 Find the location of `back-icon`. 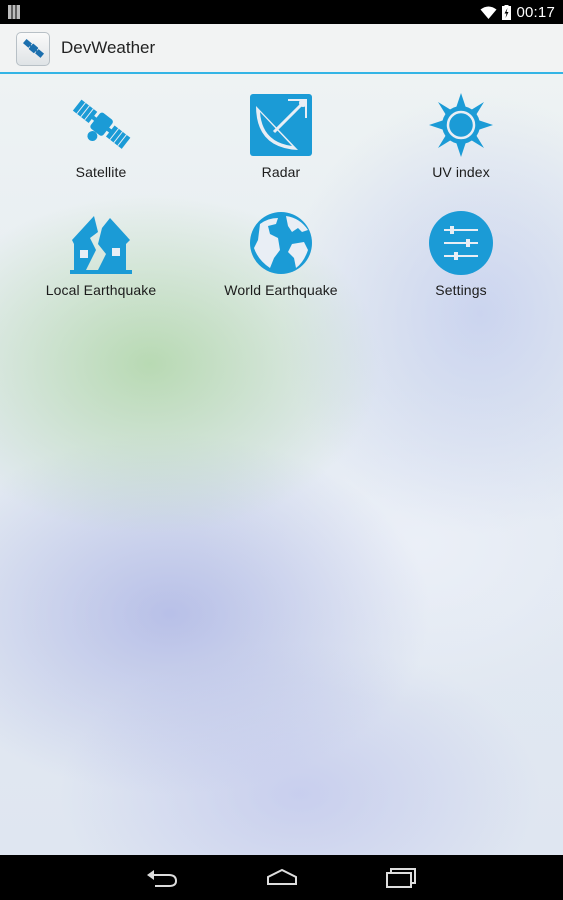

back-icon is located at coordinates (162, 878).